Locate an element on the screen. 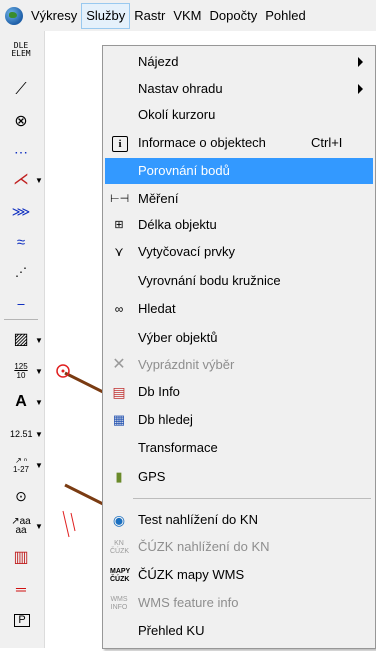 The width and height of the screenshot is (376, 651). toolbar-button-angle: ⋌ ▼ is located at coordinates (22, 180).